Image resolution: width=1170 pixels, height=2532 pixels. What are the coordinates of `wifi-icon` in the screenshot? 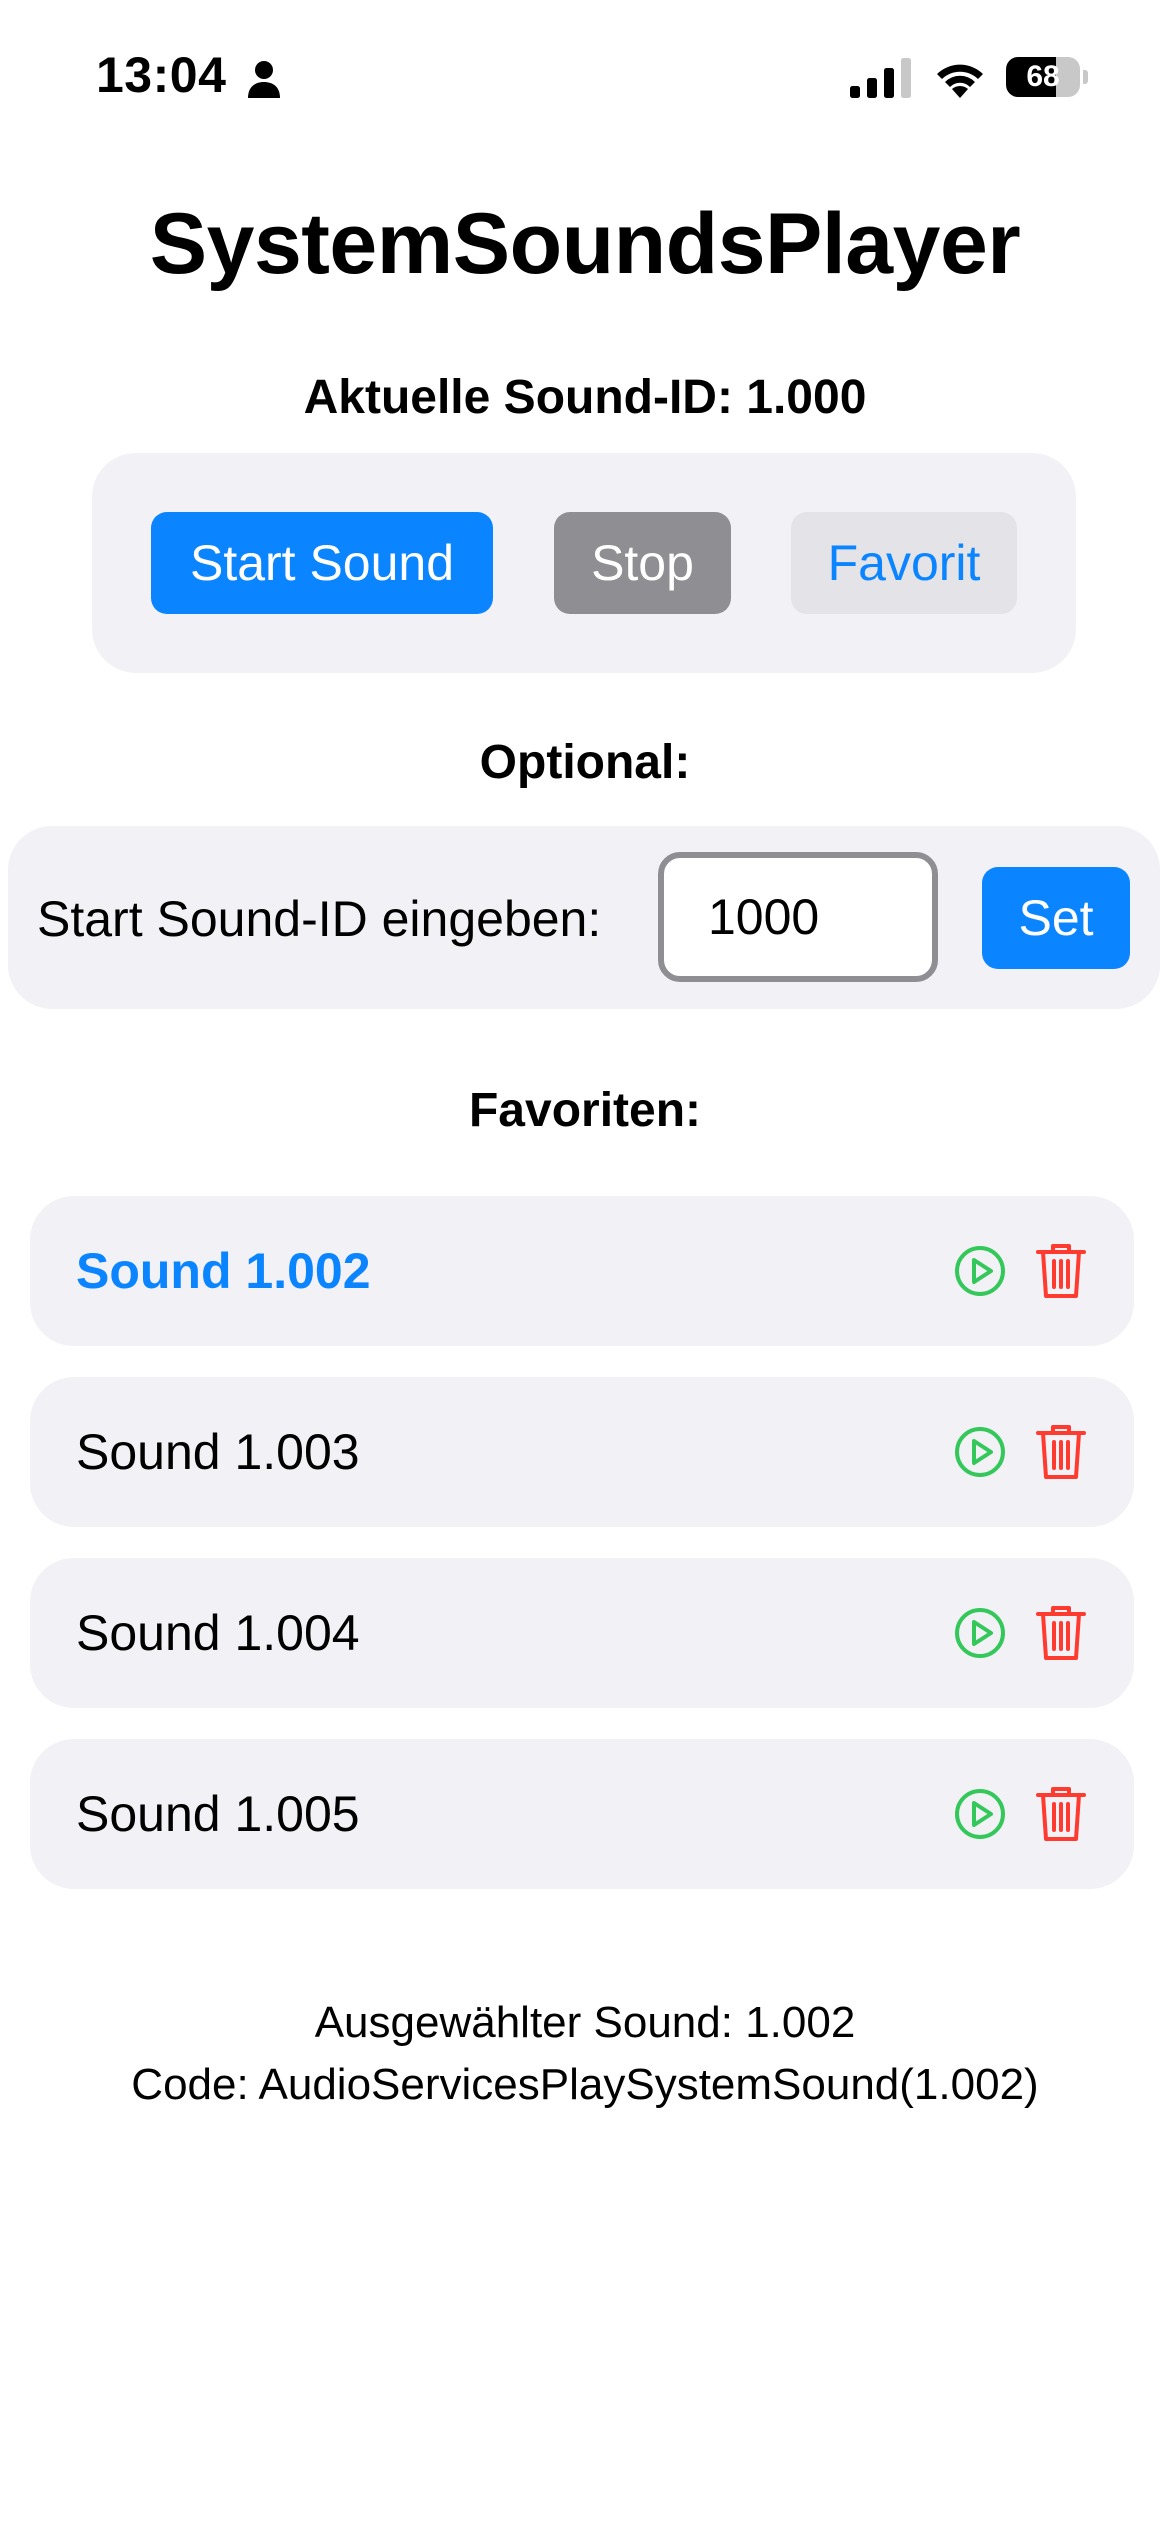 It's located at (960, 81).